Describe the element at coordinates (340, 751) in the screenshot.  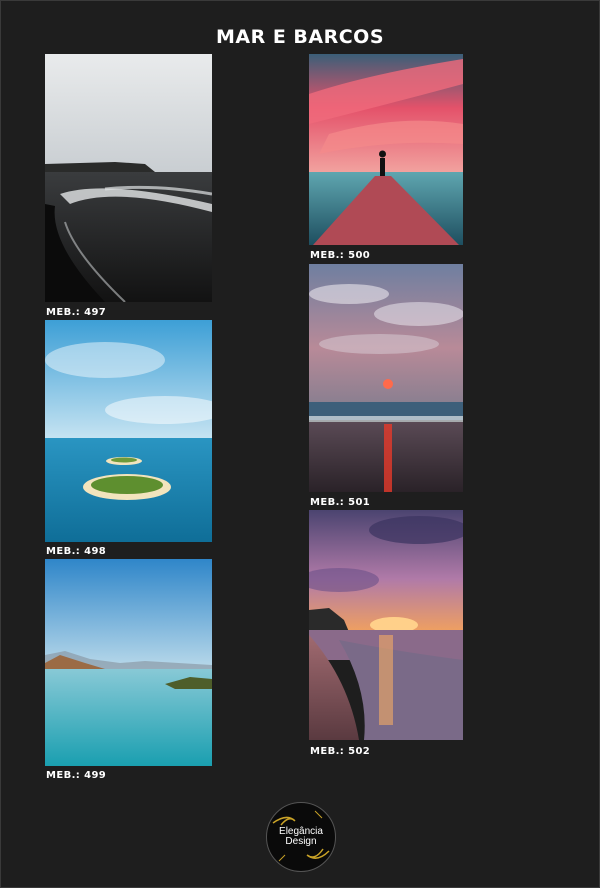
I see `caption-meb-502: MEB.: 502` at that location.